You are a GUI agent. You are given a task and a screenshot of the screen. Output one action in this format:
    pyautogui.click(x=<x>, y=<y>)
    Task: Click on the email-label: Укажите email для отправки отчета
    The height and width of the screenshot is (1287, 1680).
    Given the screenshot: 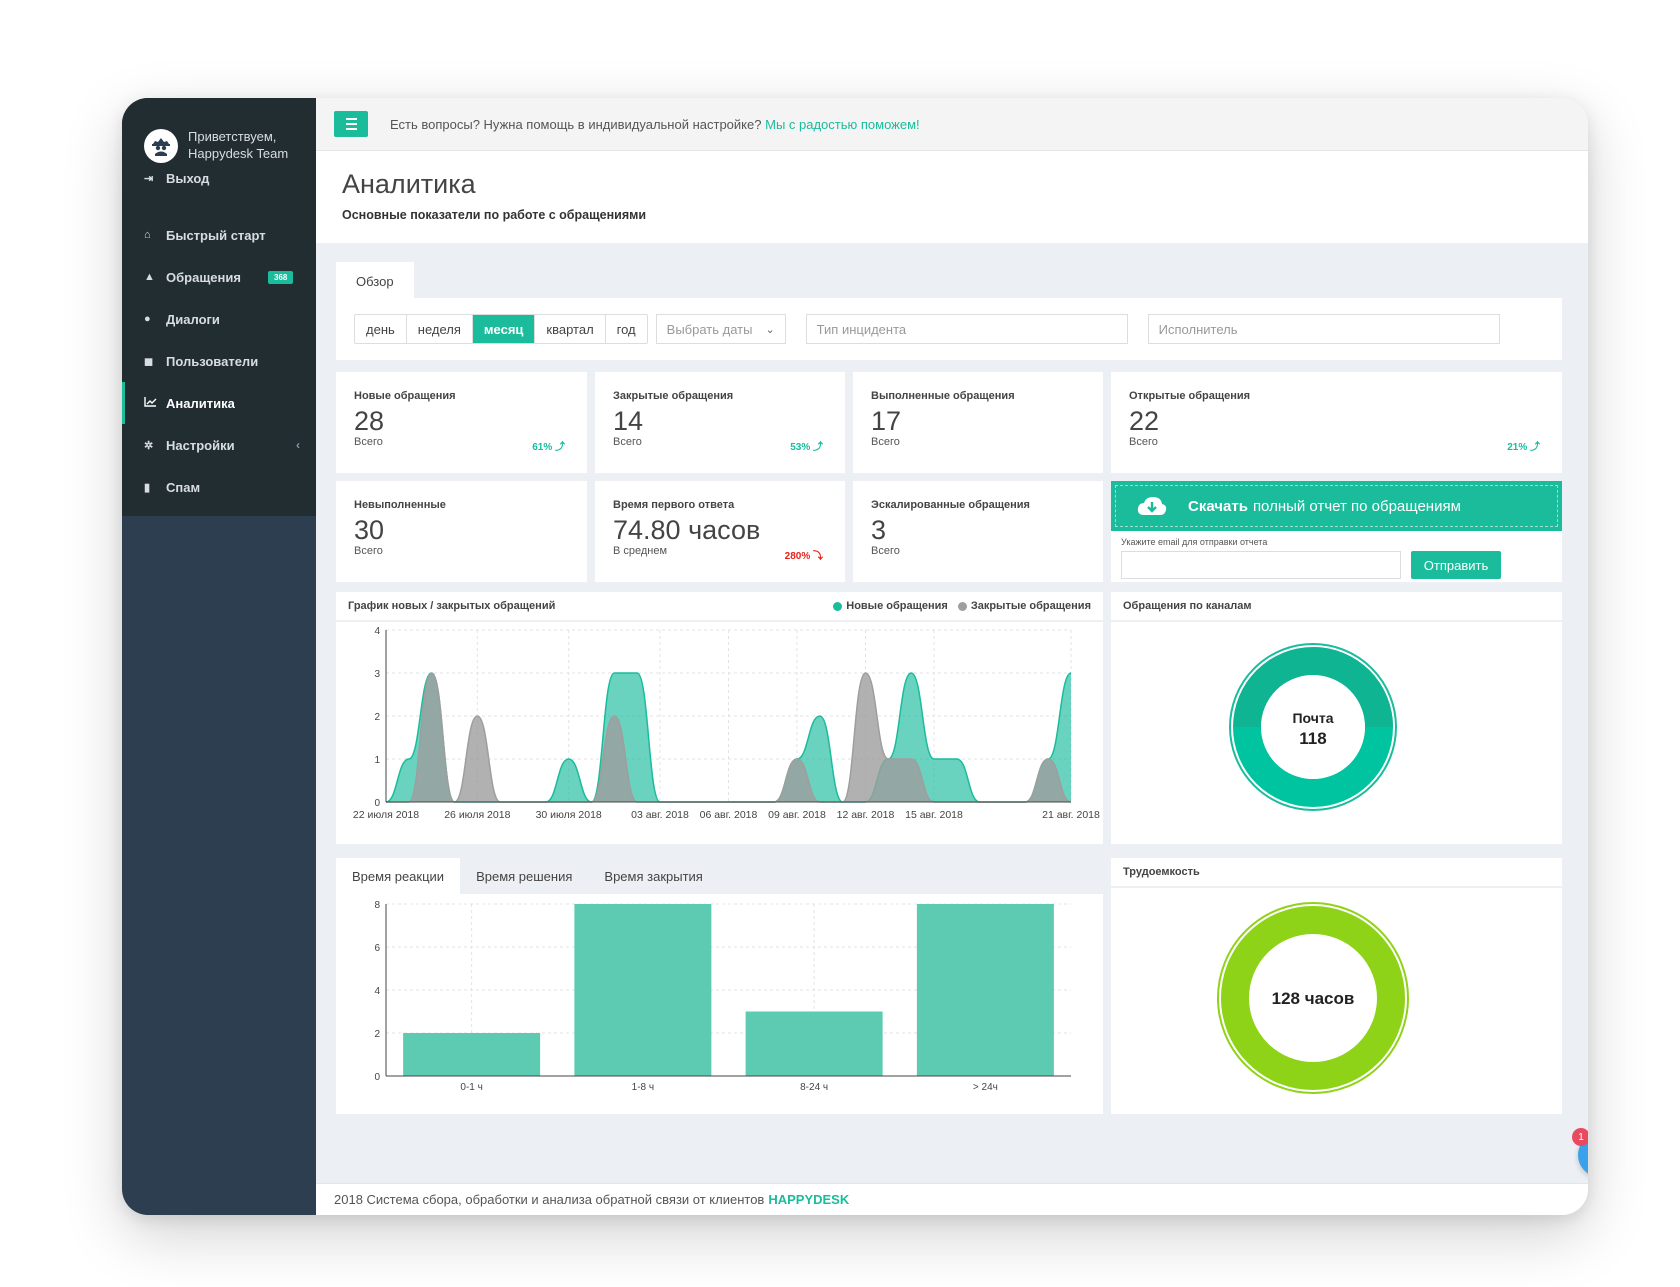 What is the action you would take?
    pyautogui.click(x=1194, y=542)
    